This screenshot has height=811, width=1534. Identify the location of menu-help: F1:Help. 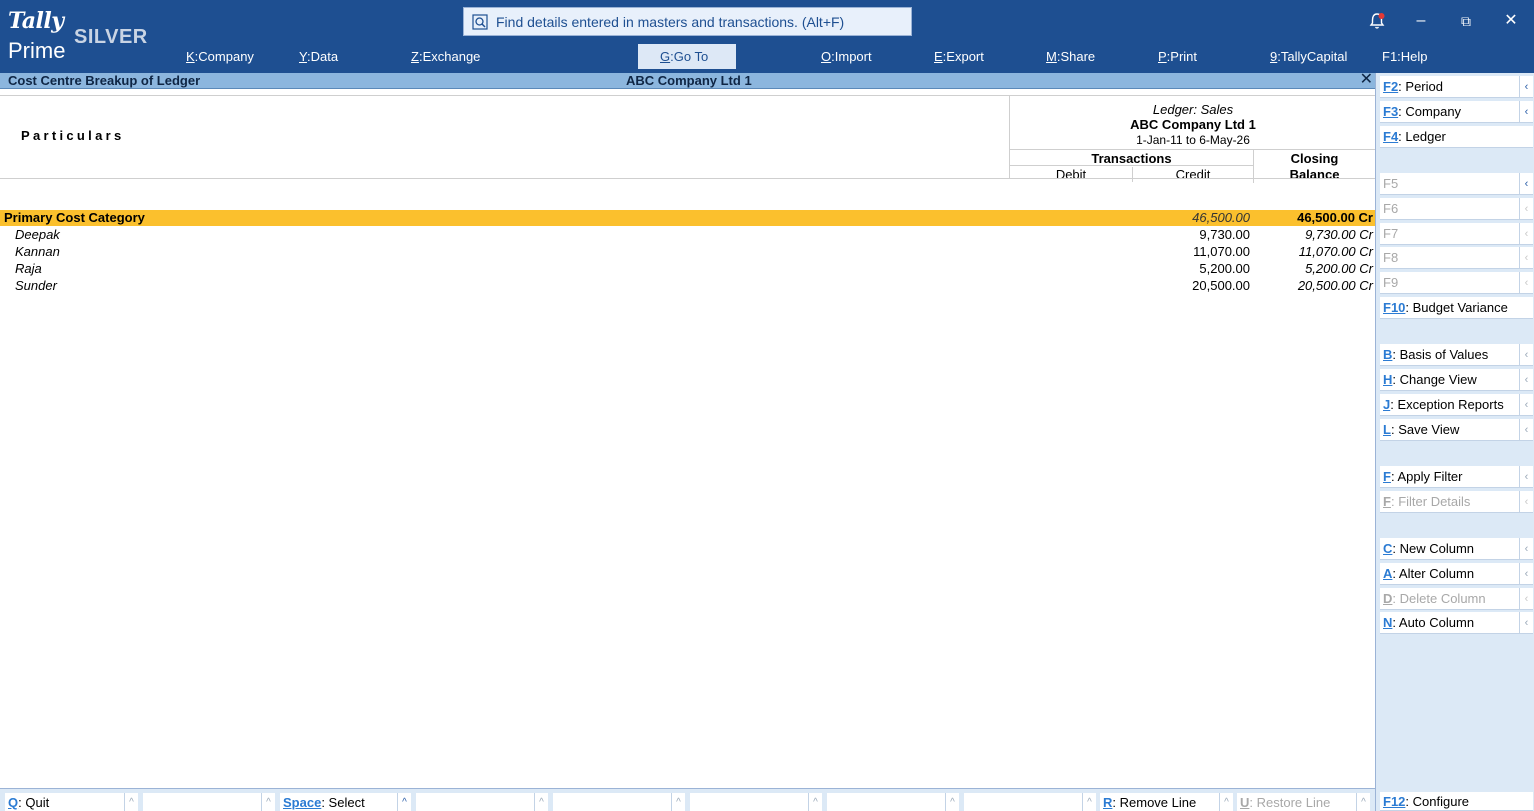
(1405, 57).